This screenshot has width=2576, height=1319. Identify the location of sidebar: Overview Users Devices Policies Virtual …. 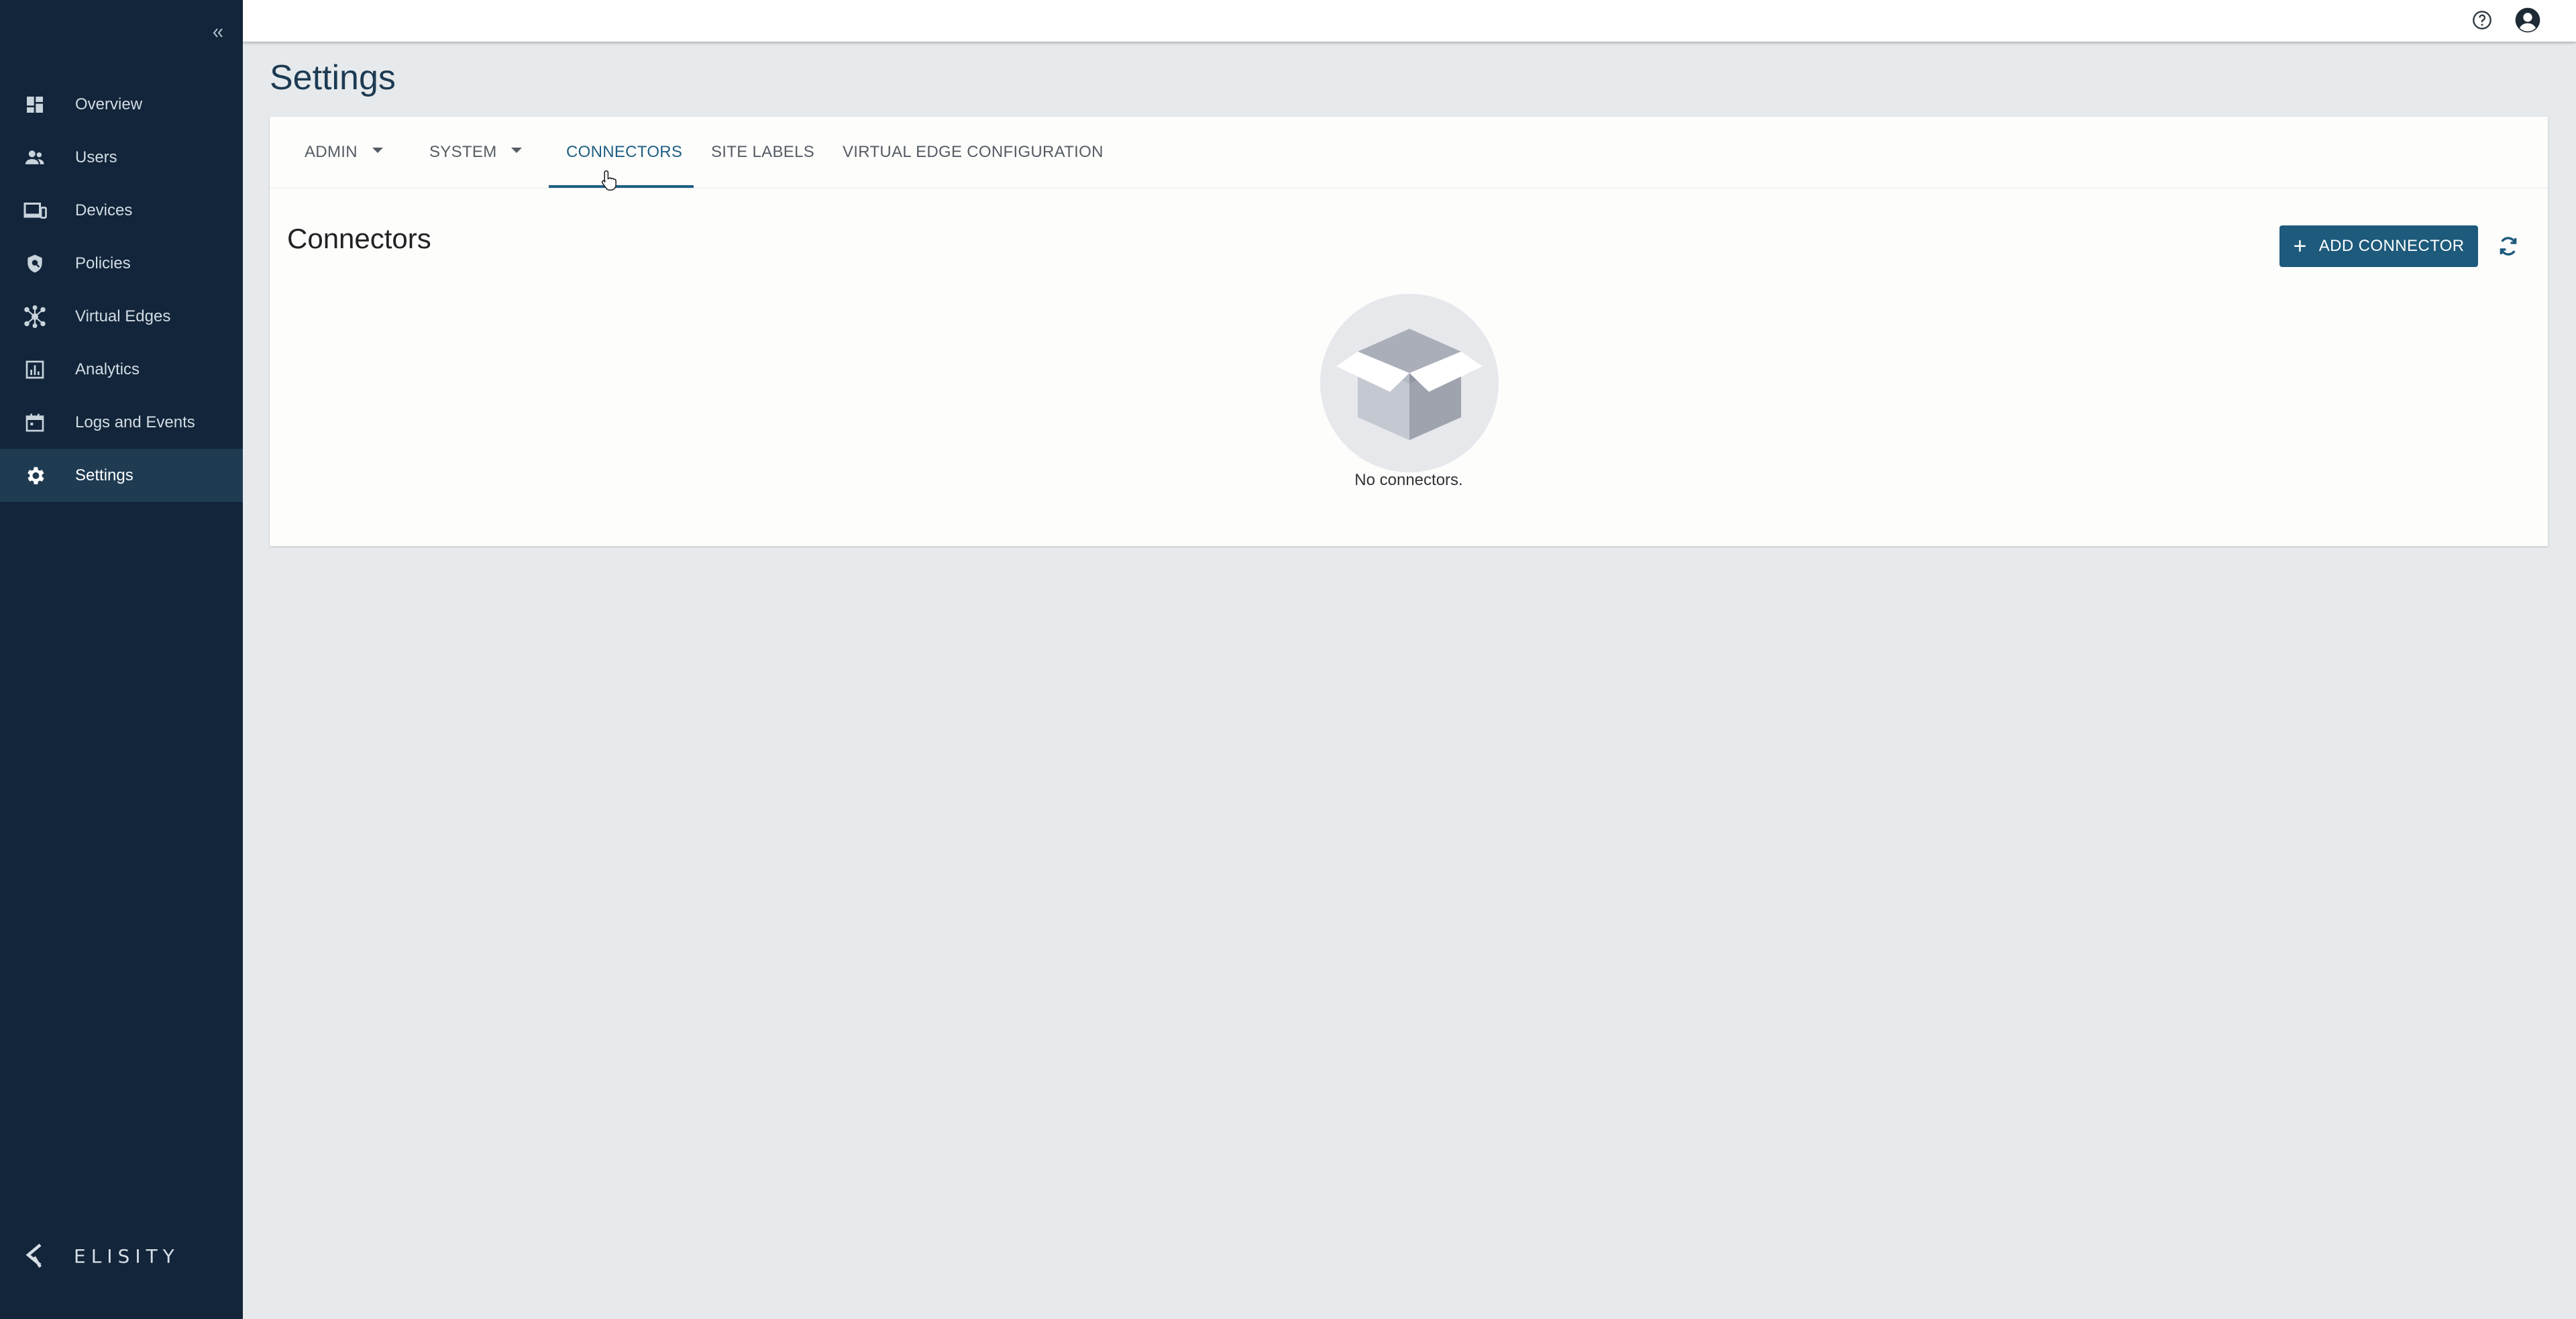
(121, 659).